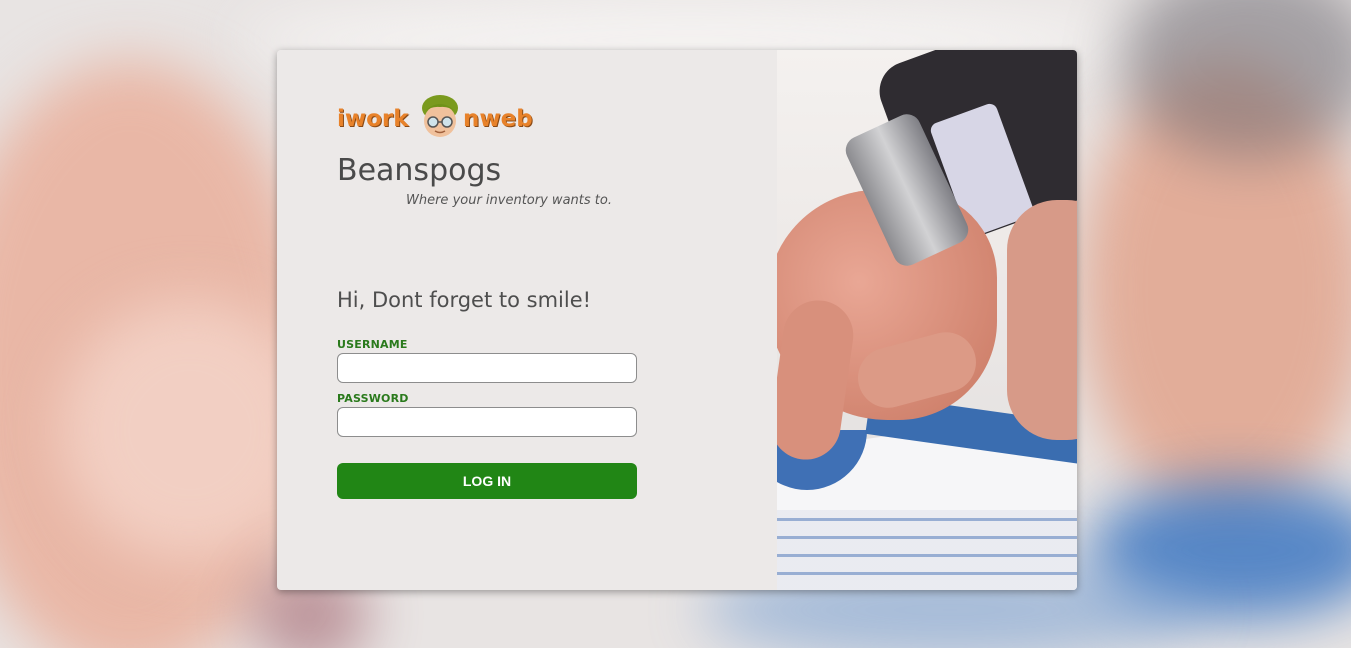  Describe the element at coordinates (509, 200) in the screenshot. I see `tagline: Where your inventory wants to.` at that location.